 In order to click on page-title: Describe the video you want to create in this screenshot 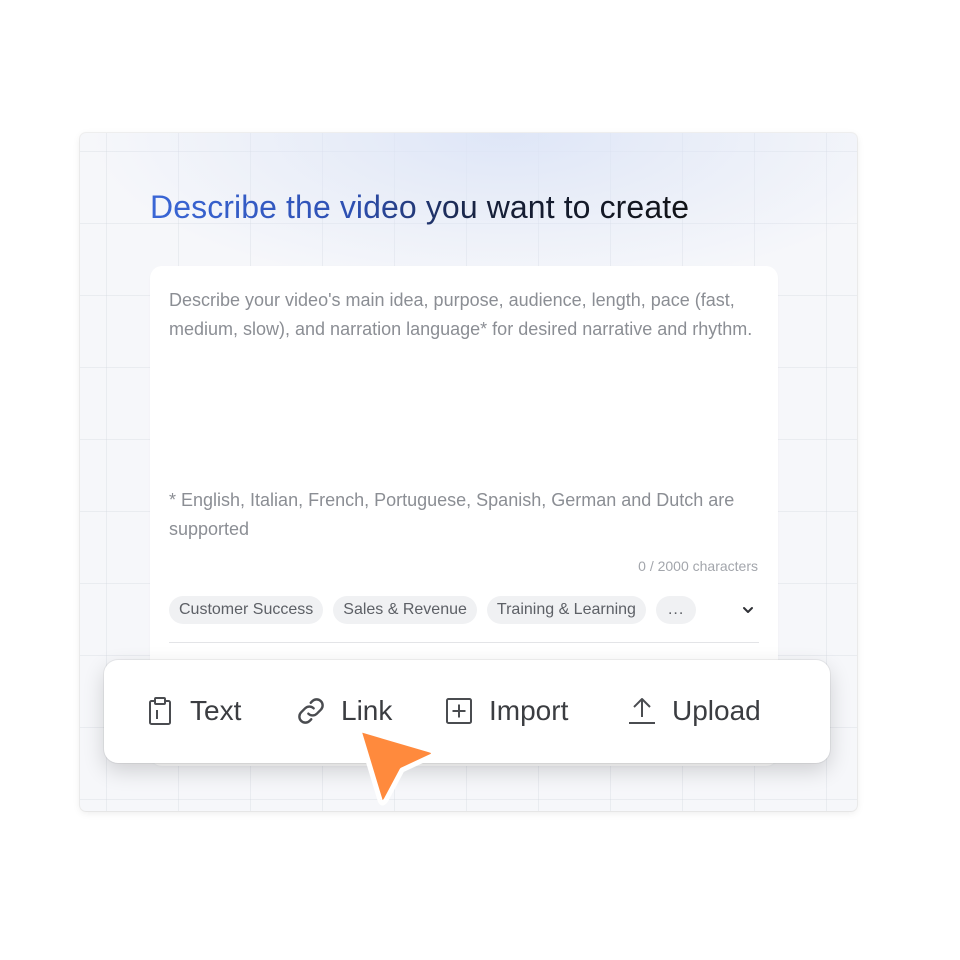, I will do `click(420, 207)`.